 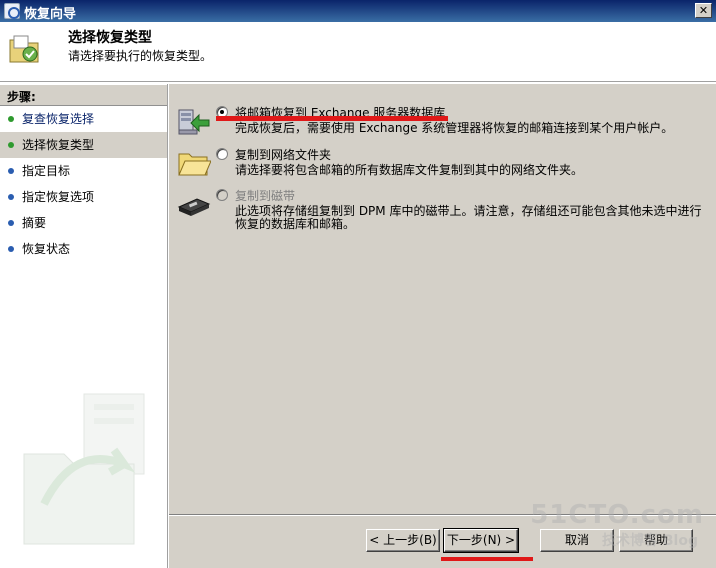 I want to click on step-select-type: 选择恢复类型, so click(x=83, y=145).